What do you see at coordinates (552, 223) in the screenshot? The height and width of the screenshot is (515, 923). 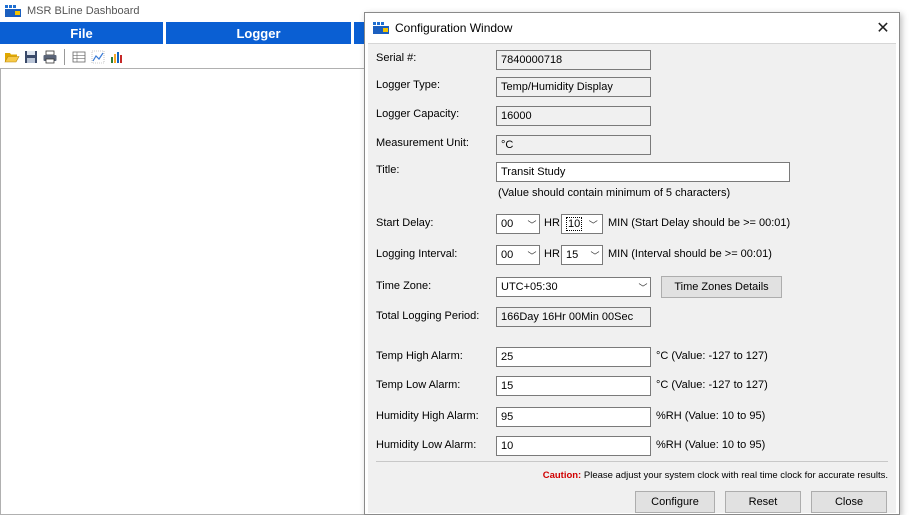 I see `start-delay-hr-label: HR` at bounding box center [552, 223].